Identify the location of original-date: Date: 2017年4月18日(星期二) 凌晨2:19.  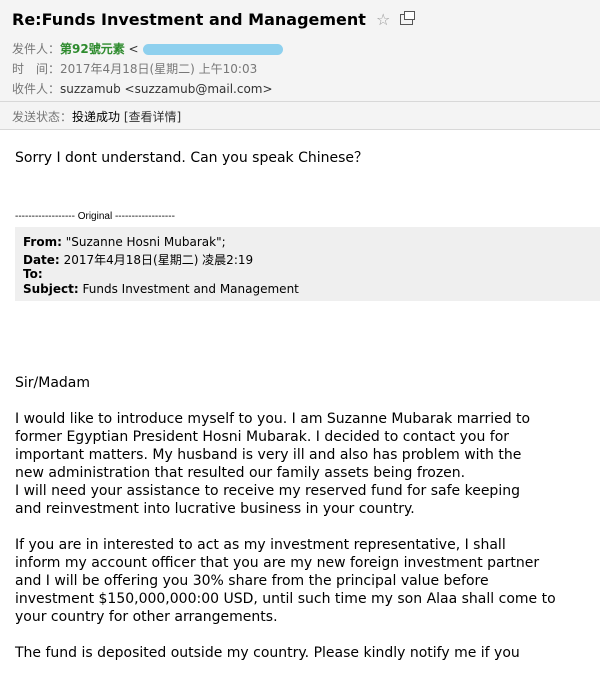
(138, 259).